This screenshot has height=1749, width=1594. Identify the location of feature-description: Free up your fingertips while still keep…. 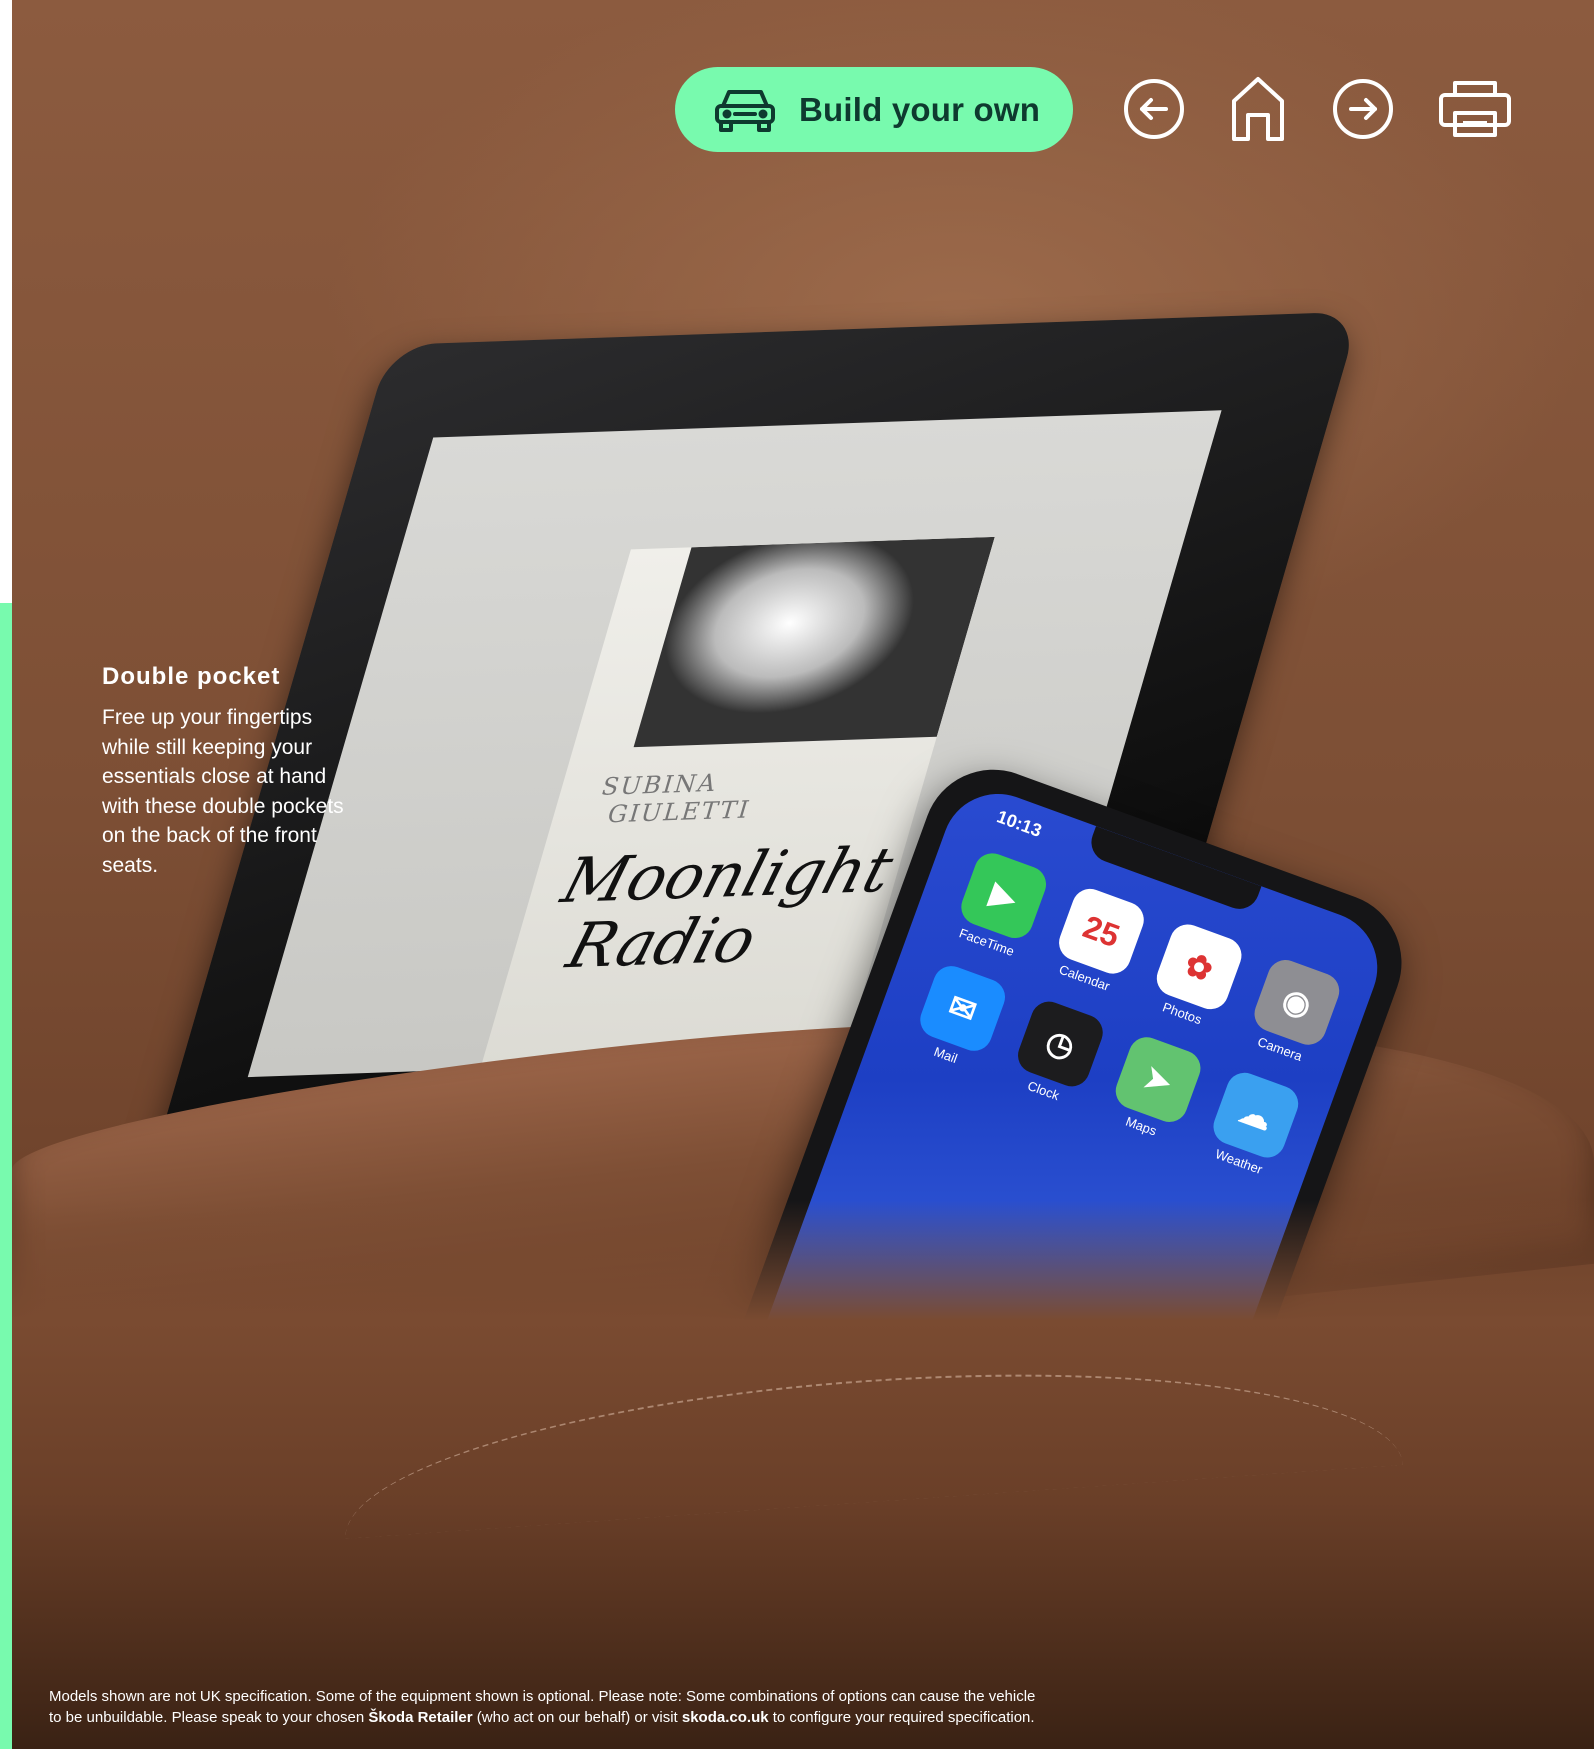
(223, 791).